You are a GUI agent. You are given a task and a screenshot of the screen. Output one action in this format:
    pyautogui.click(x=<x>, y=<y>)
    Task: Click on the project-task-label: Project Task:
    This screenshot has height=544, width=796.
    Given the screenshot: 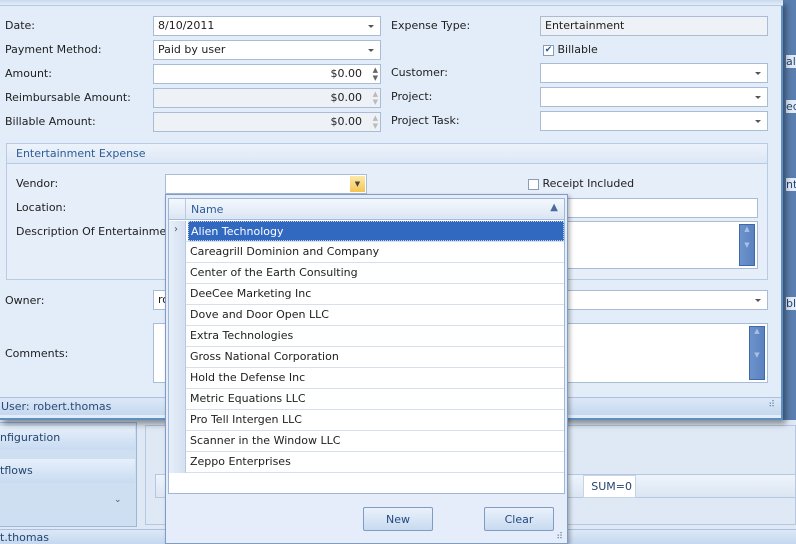 What is the action you would take?
    pyautogui.click(x=425, y=120)
    